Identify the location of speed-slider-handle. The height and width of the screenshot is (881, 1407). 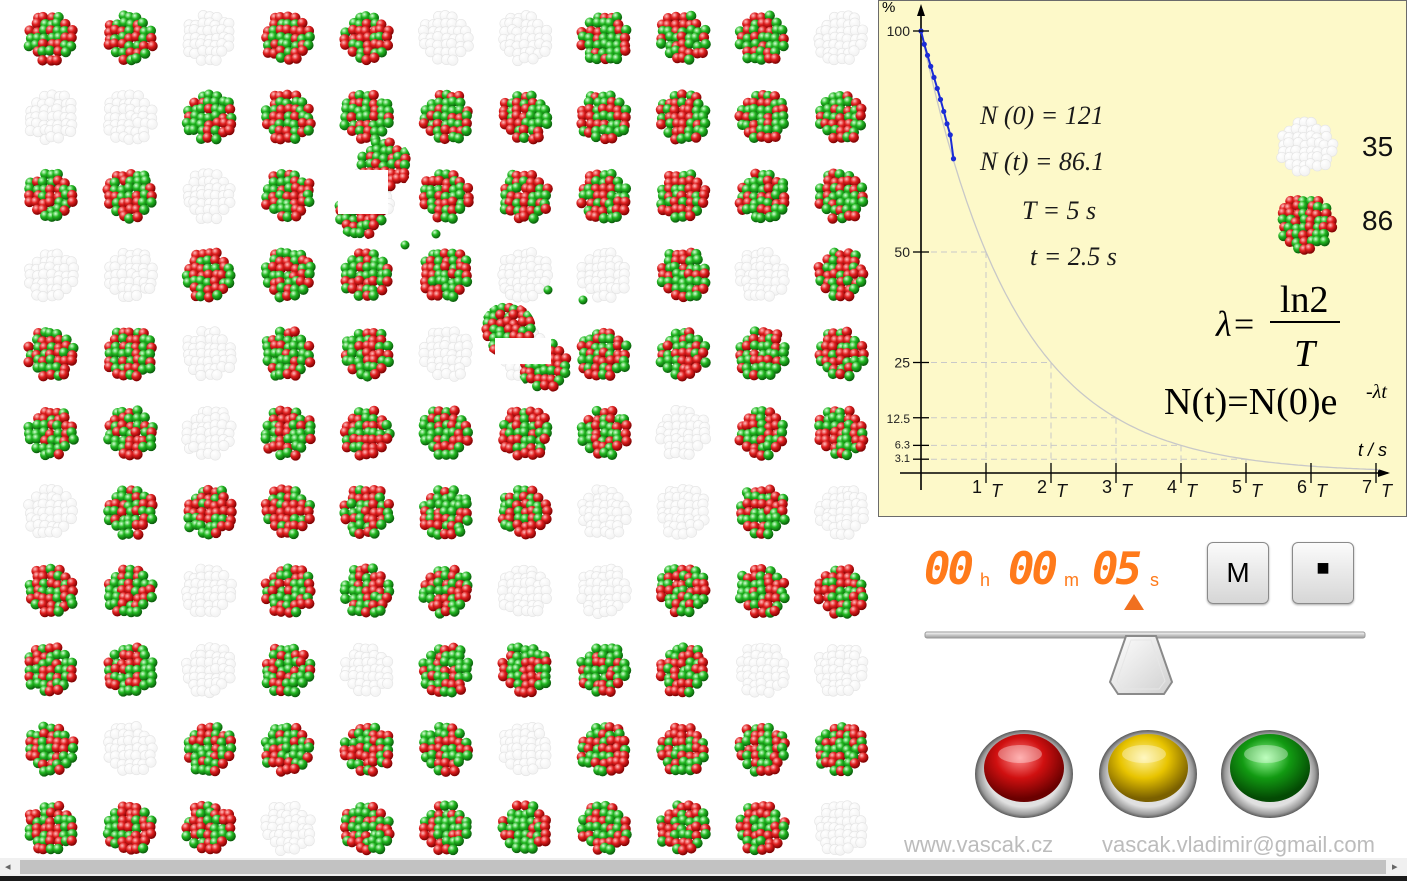
(1141, 665).